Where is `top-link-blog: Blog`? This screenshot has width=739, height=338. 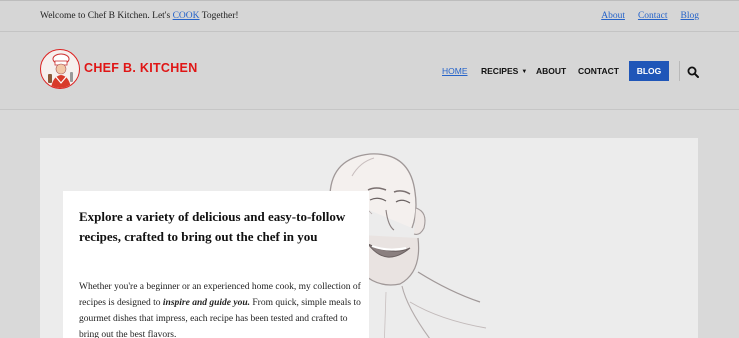 top-link-blog: Blog is located at coordinates (690, 16).